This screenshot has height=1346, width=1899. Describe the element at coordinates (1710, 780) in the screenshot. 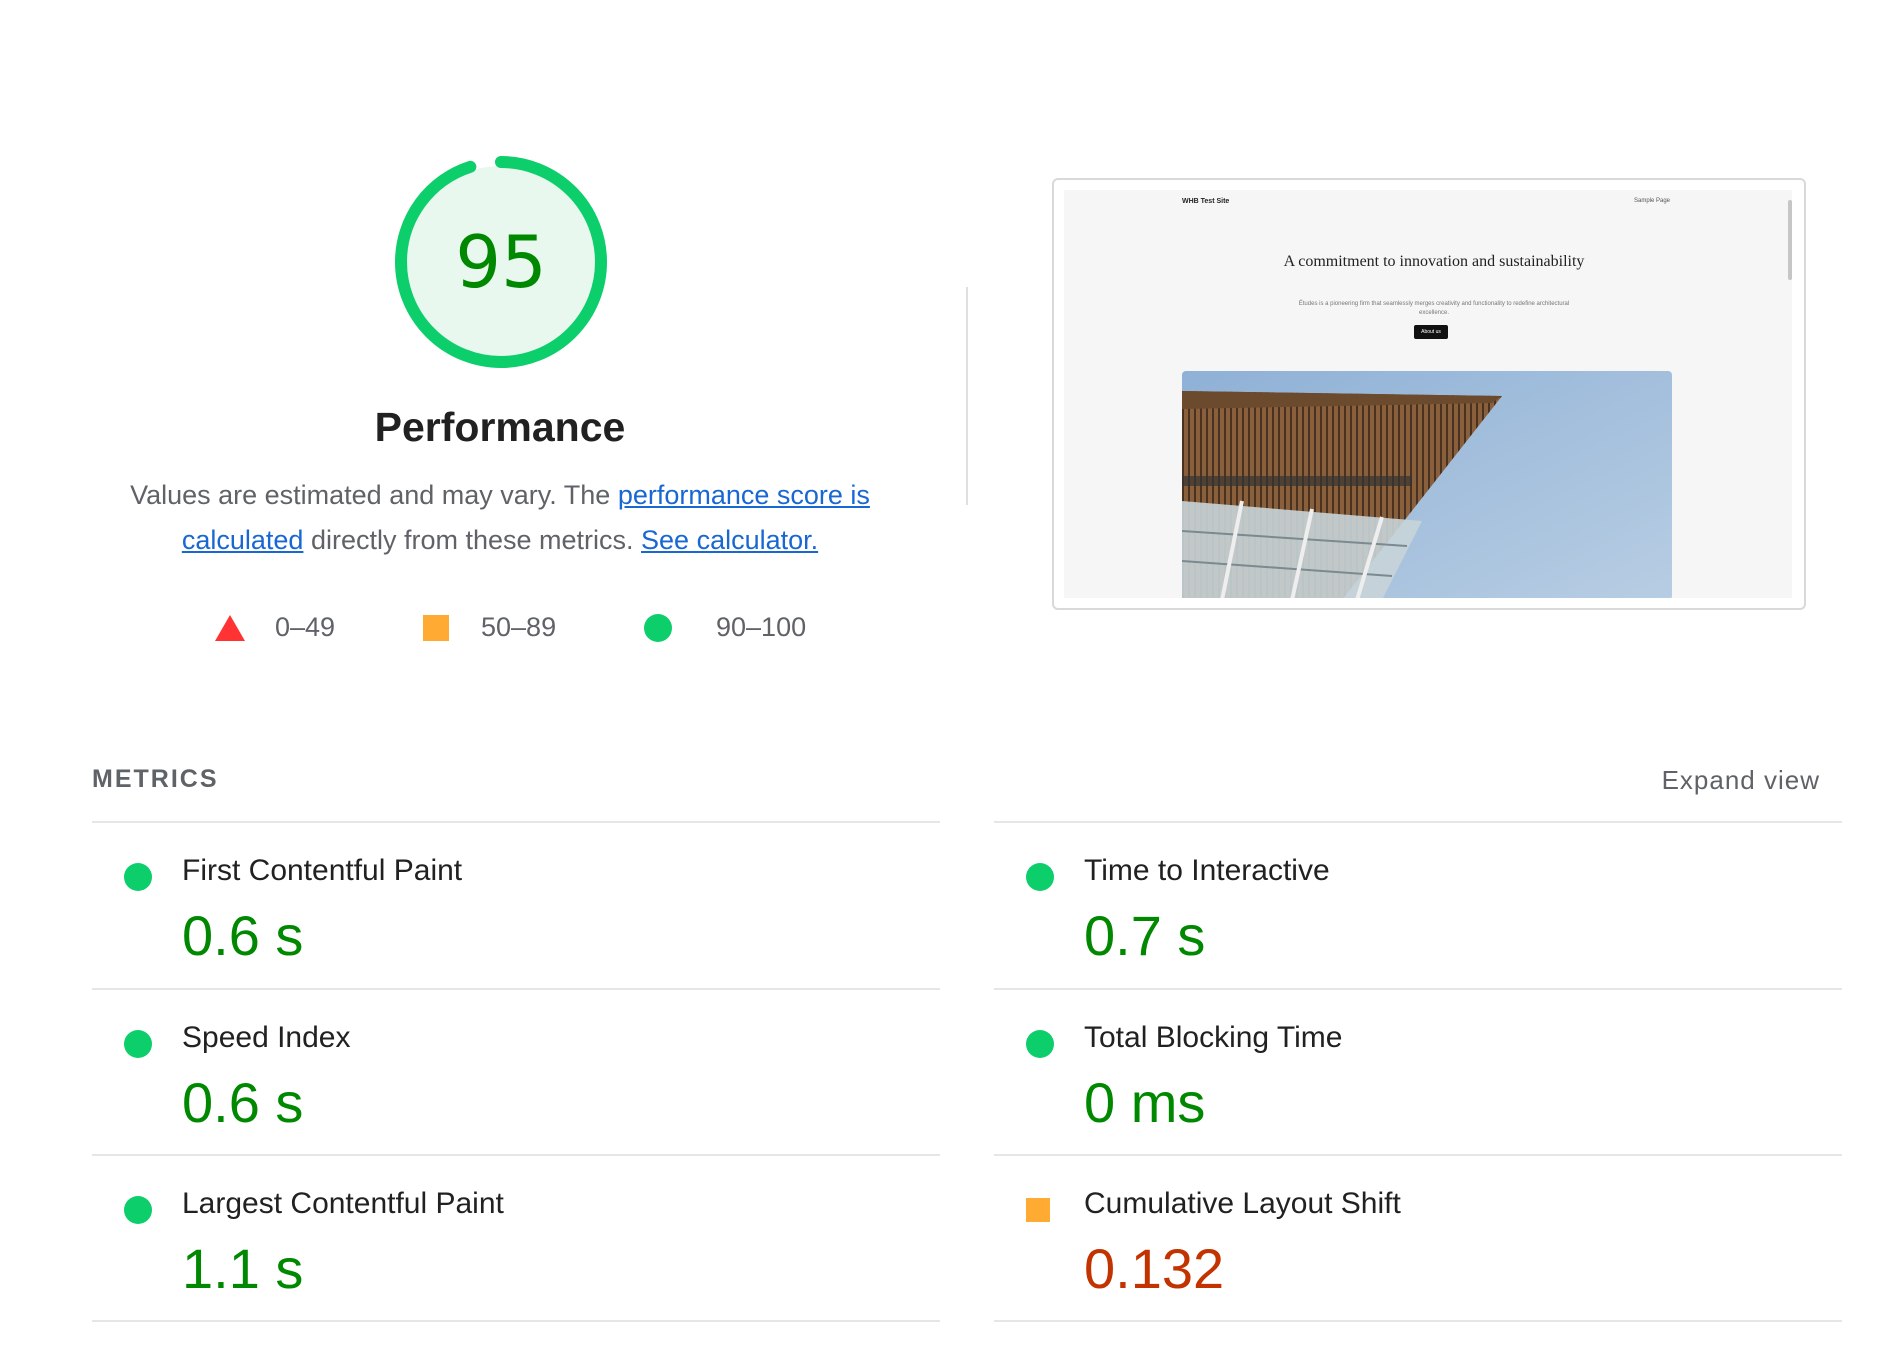

I see `expand-view-button: Expand view` at that location.